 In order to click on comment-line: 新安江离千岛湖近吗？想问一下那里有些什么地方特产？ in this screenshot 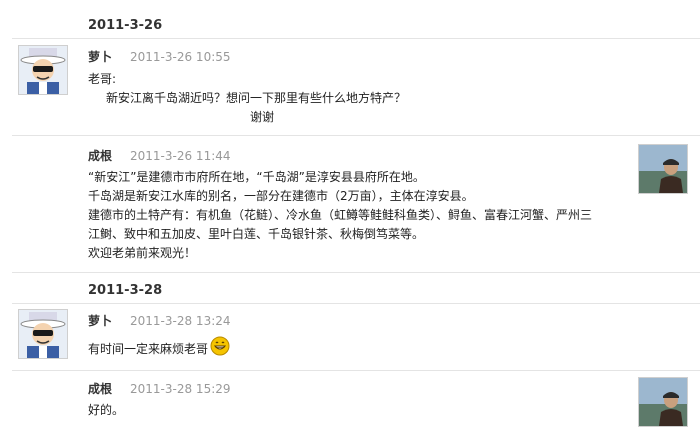, I will do `click(256, 98)`.